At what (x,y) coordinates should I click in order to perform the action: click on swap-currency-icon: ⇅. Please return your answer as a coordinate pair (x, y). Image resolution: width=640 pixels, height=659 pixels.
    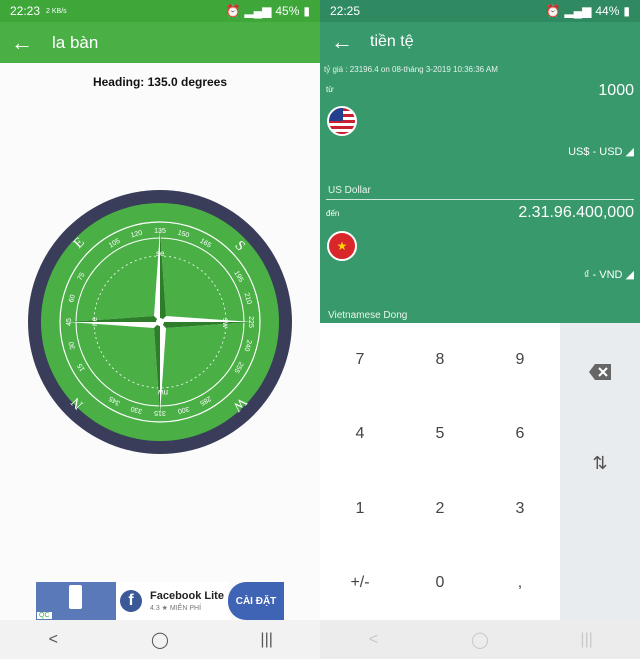
    Looking at the image, I should click on (600, 463).